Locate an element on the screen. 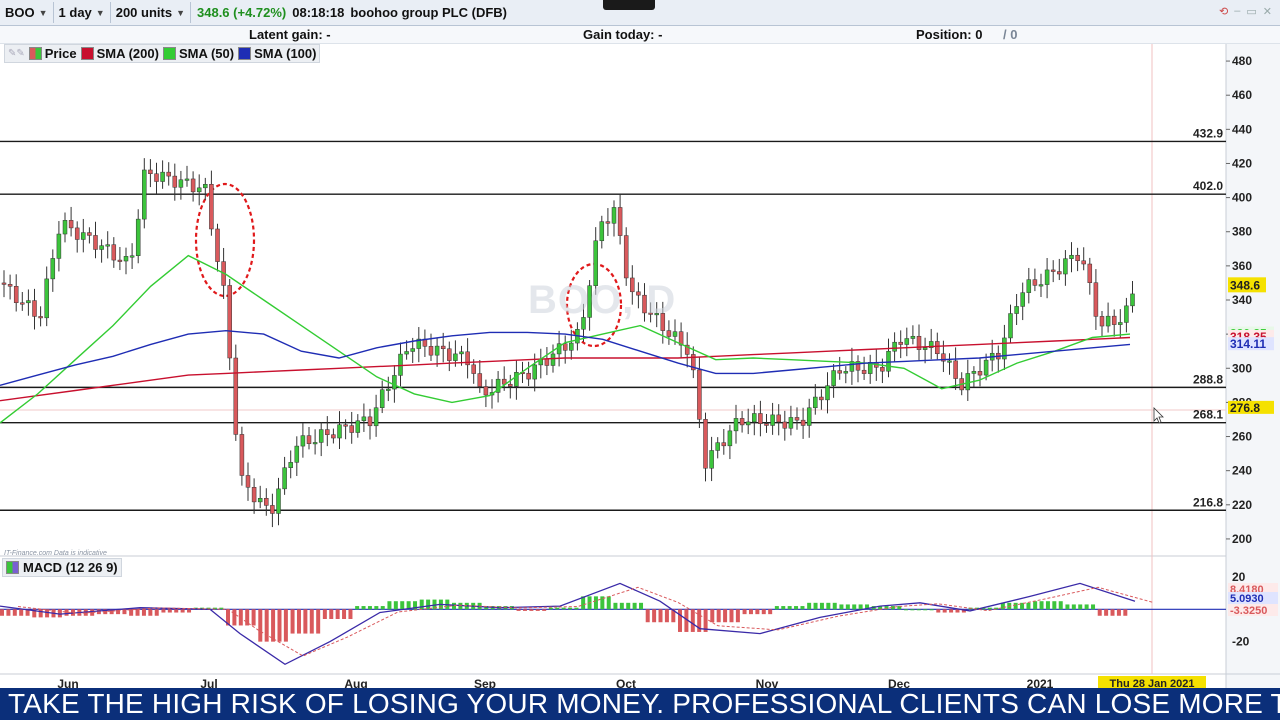 The image size is (1280, 720). refresh-icon: ⟲ is located at coordinates (1223, 11).